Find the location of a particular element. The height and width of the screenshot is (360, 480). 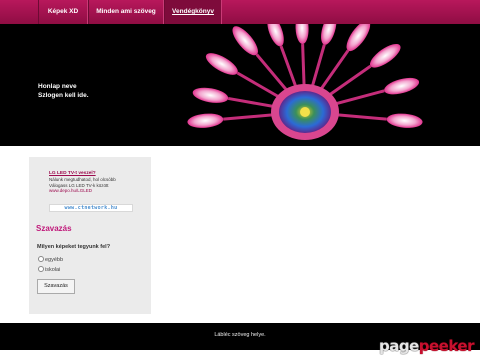

nav-item-minden-ami-szoveg: Minden ami szöveg is located at coordinates (126, 12).